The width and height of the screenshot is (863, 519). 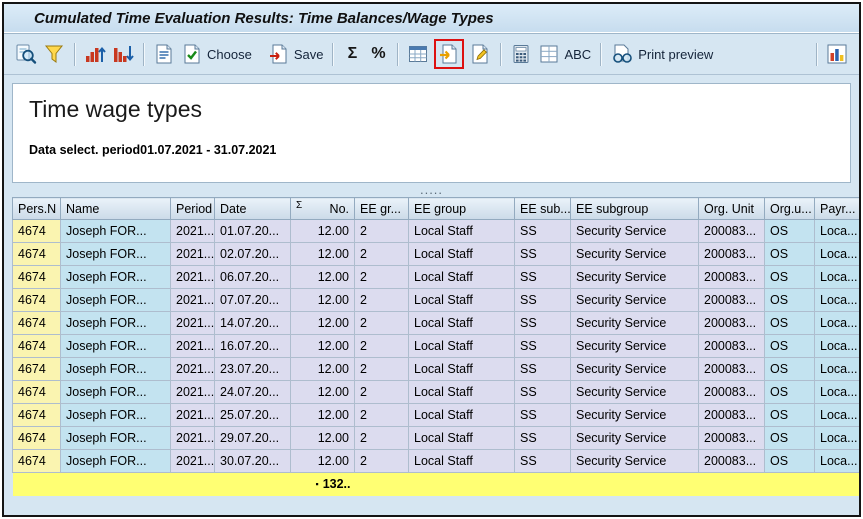 What do you see at coordinates (418, 54) in the screenshot?
I see `spreadsheet-button` at bounding box center [418, 54].